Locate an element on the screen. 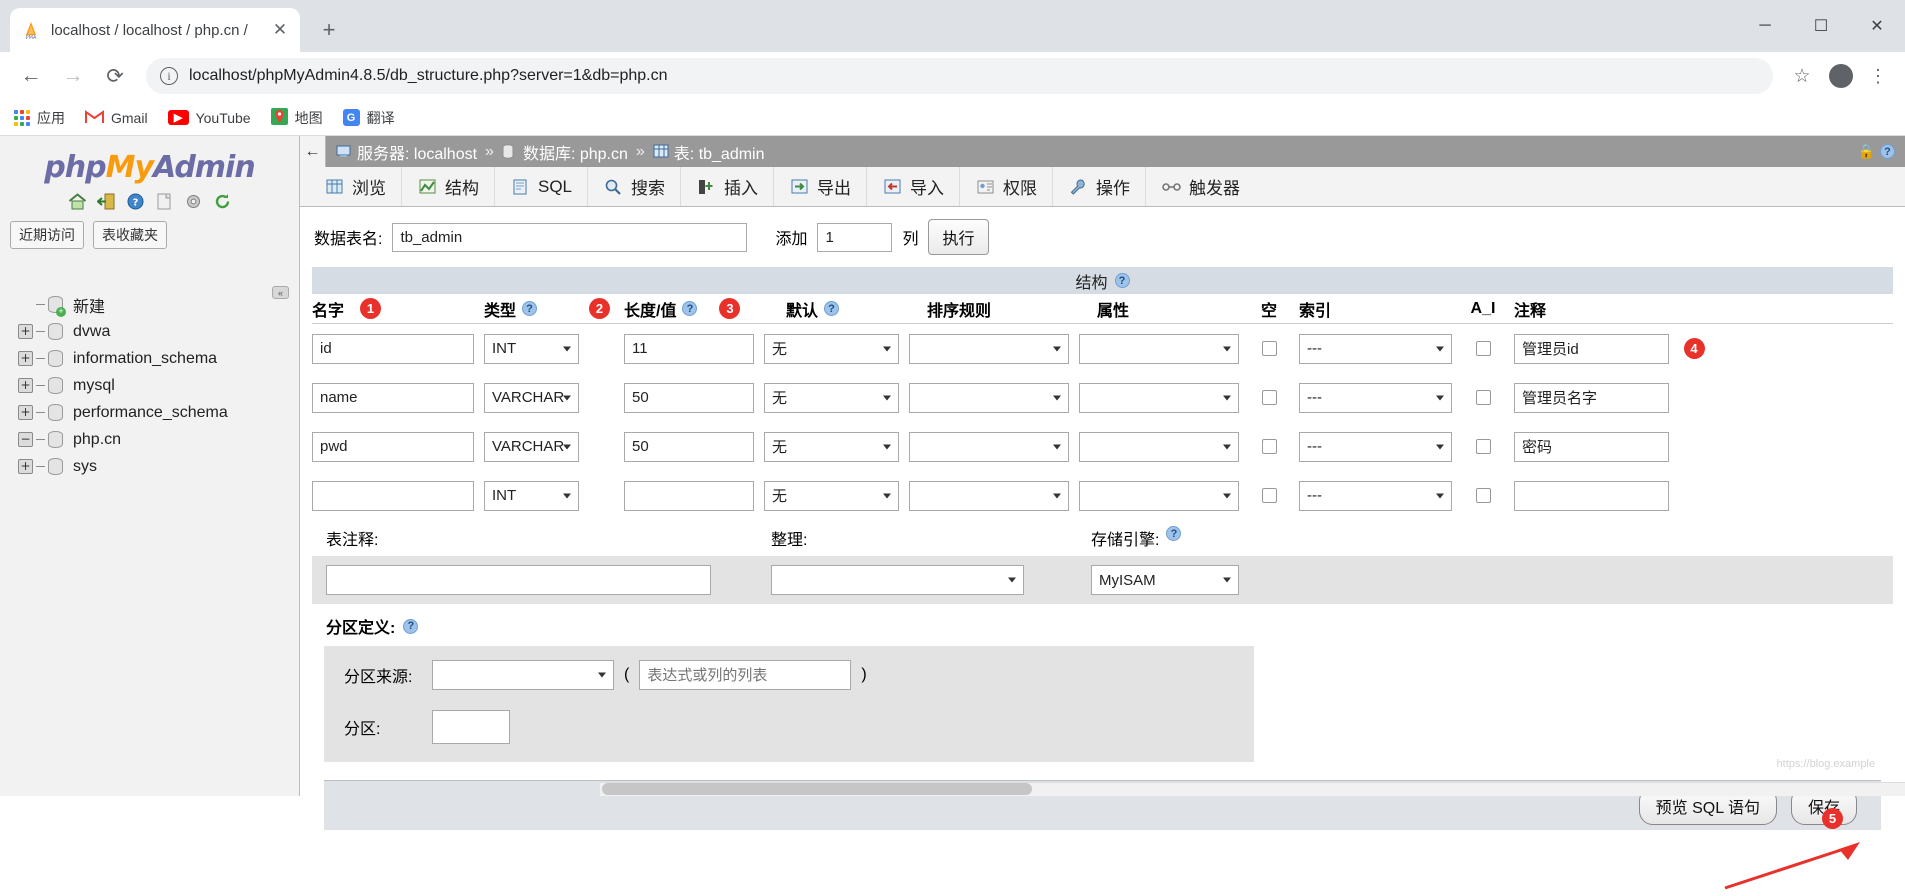  tab-triggers: 触发器 is located at coordinates (1200, 186).